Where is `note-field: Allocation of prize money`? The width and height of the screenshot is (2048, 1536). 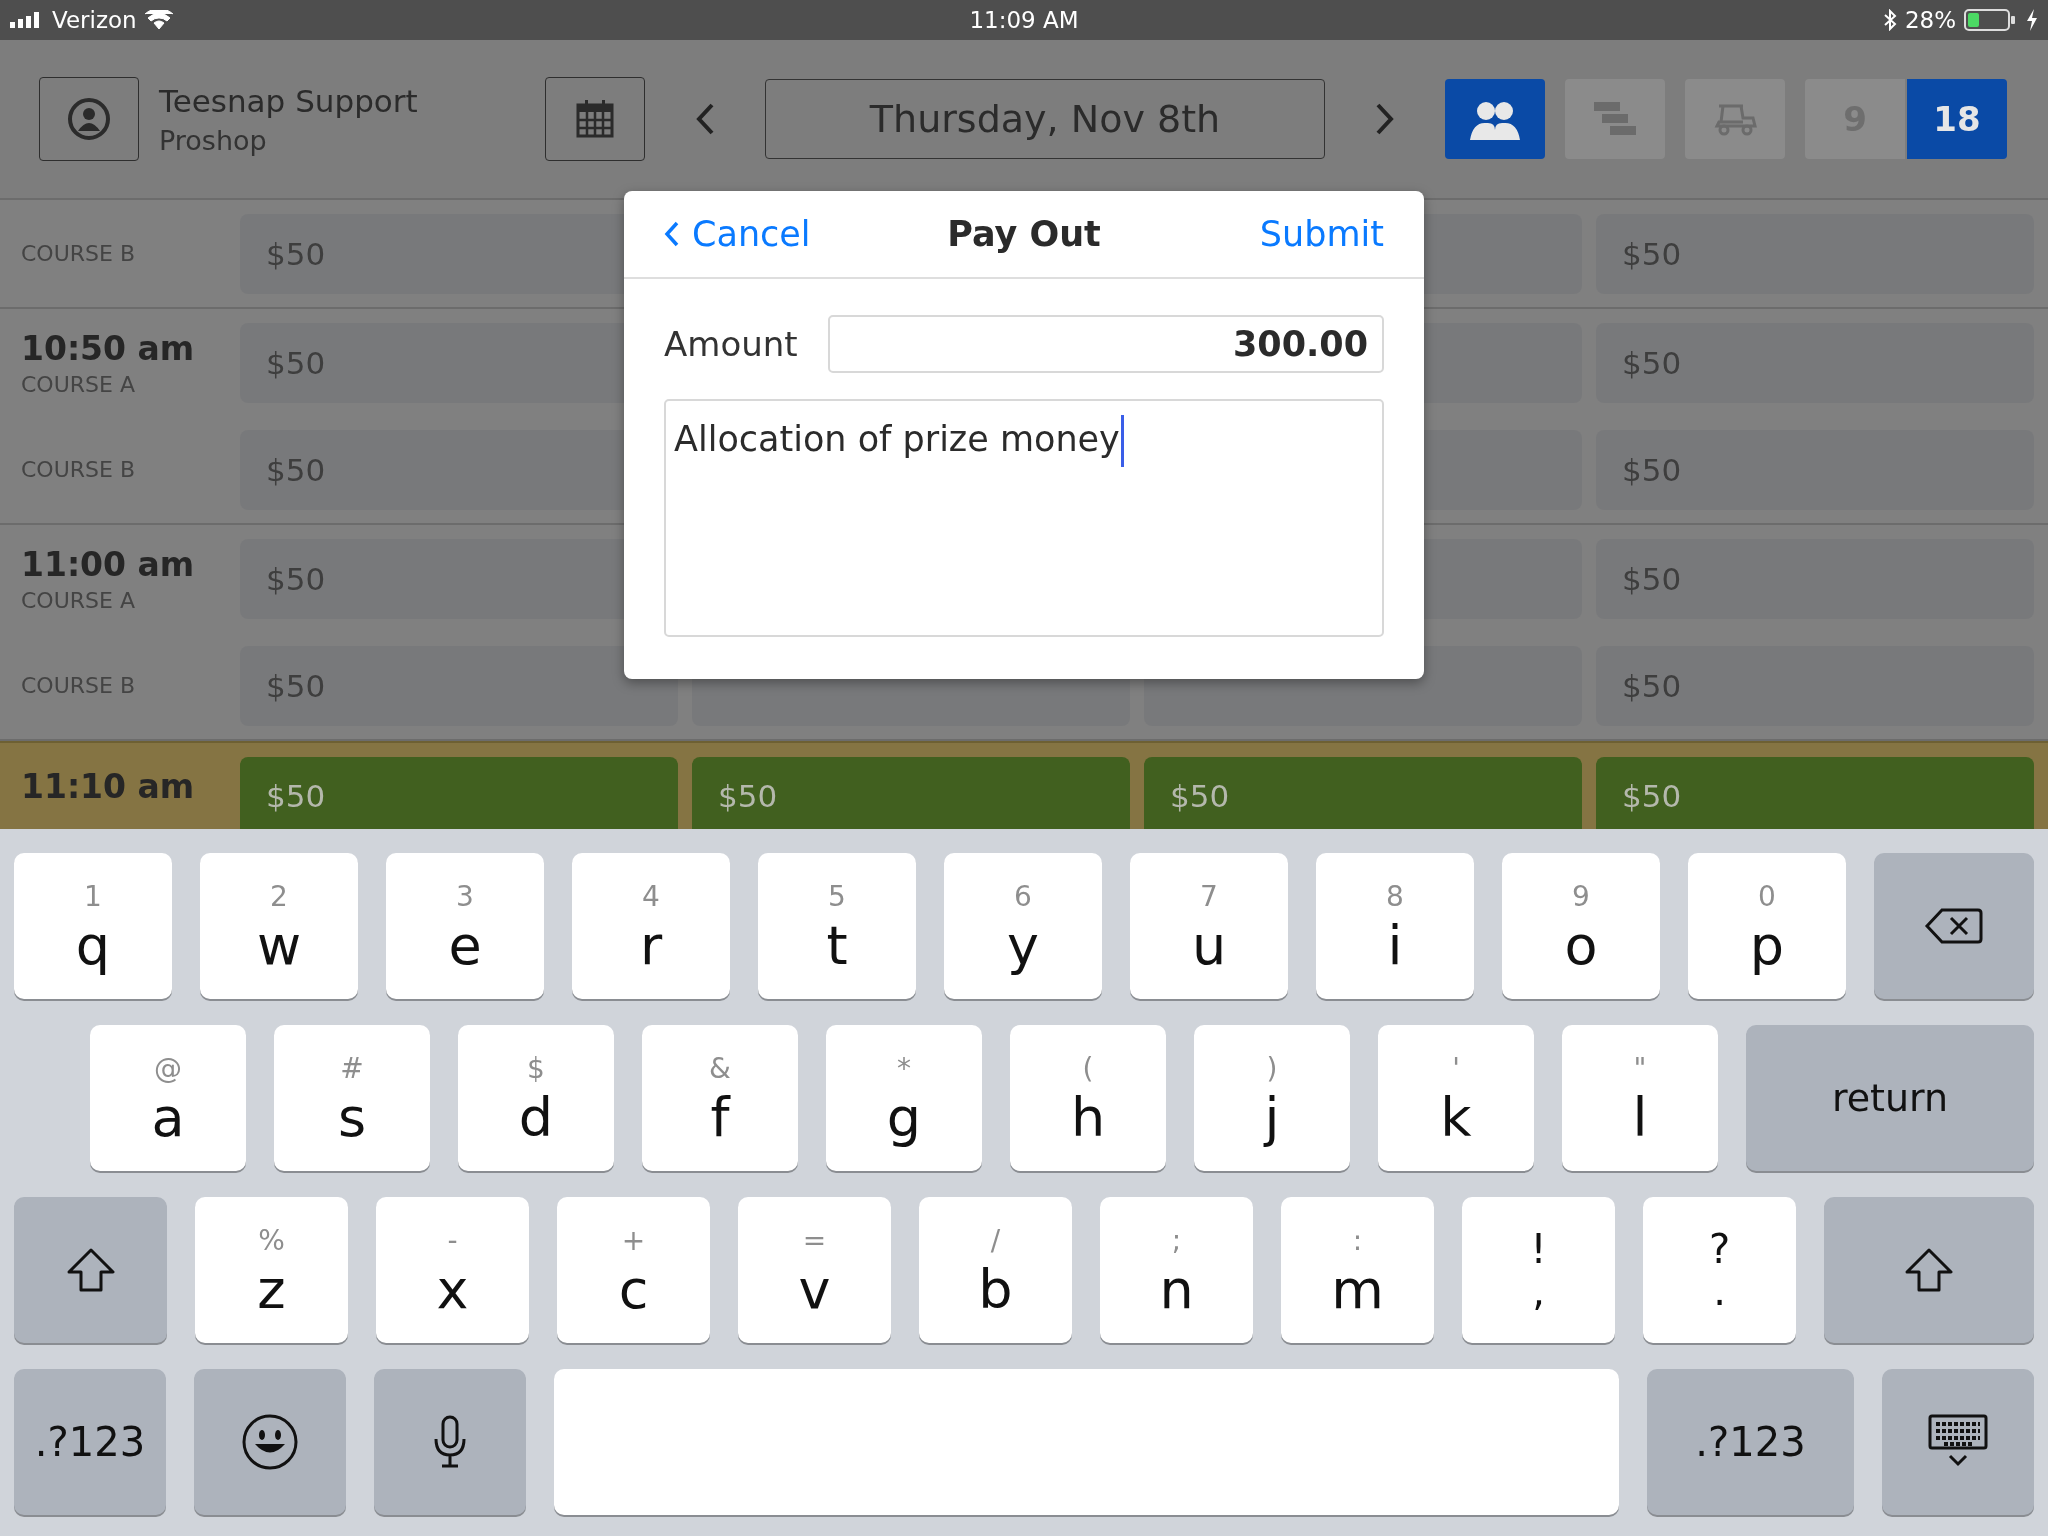
note-field: Allocation of prize money is located at coordinates (1024, 518).